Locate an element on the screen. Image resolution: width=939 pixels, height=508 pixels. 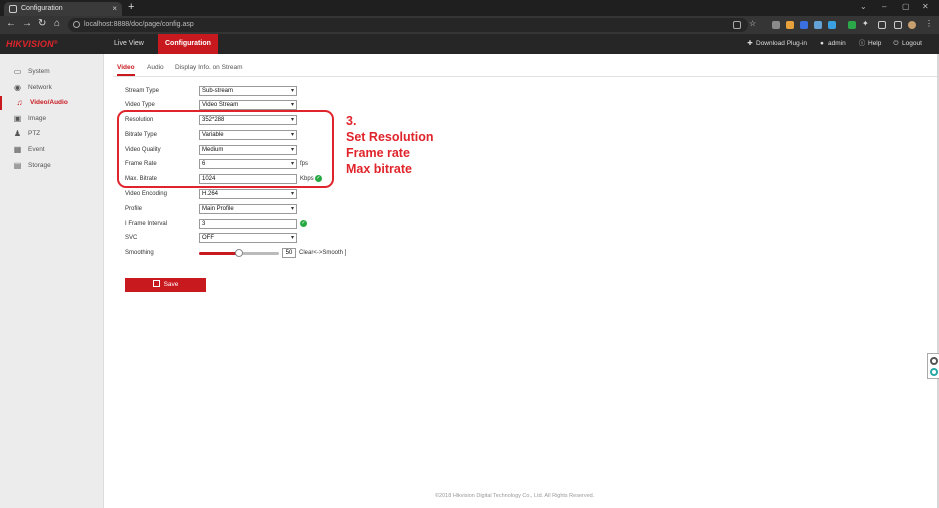
profile-avatar is located at coordinates (912, 25).